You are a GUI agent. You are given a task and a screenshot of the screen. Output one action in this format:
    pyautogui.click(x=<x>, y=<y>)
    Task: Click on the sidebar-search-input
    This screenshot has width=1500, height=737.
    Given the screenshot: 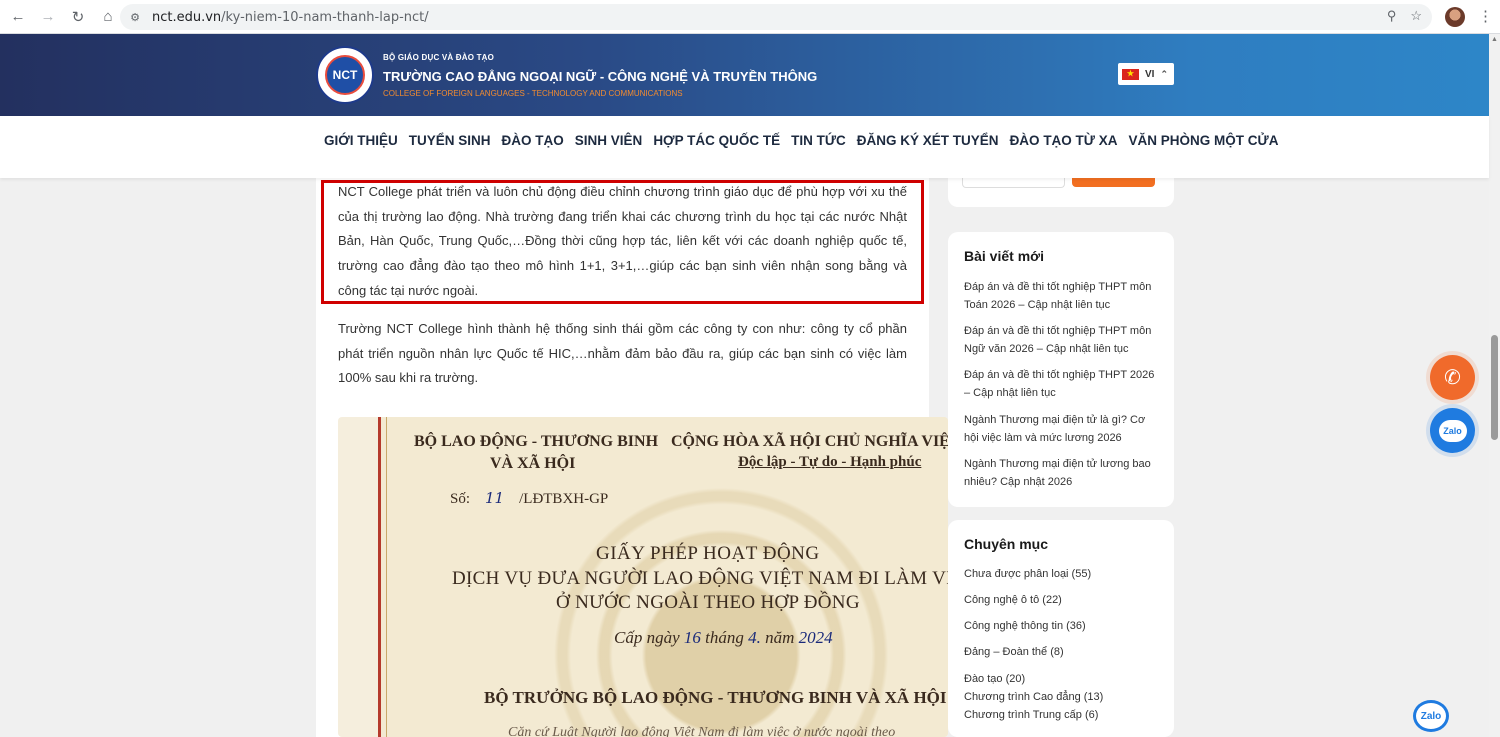 What is the action you would take?
    pyautogui.click(x=1013, y=183)
    